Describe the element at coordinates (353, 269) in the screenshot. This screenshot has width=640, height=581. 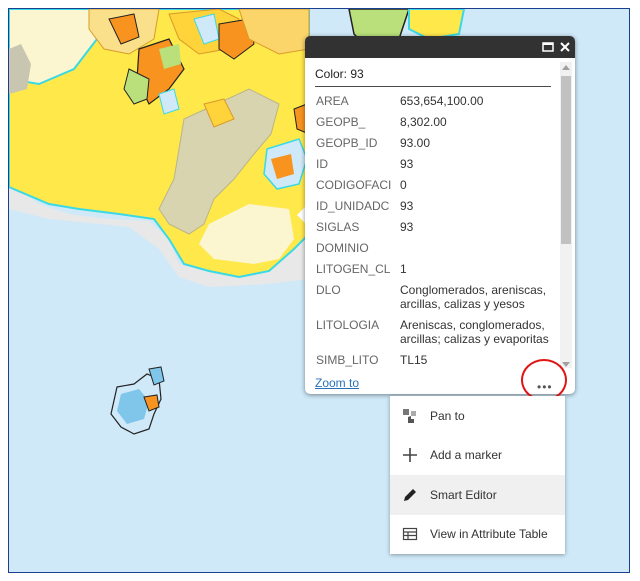
I see `attribute-key: LITOGEN_CL` at that location.